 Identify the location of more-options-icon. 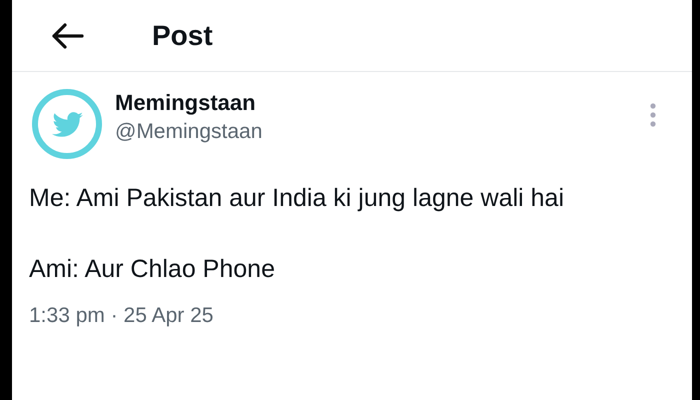
(653, 115).